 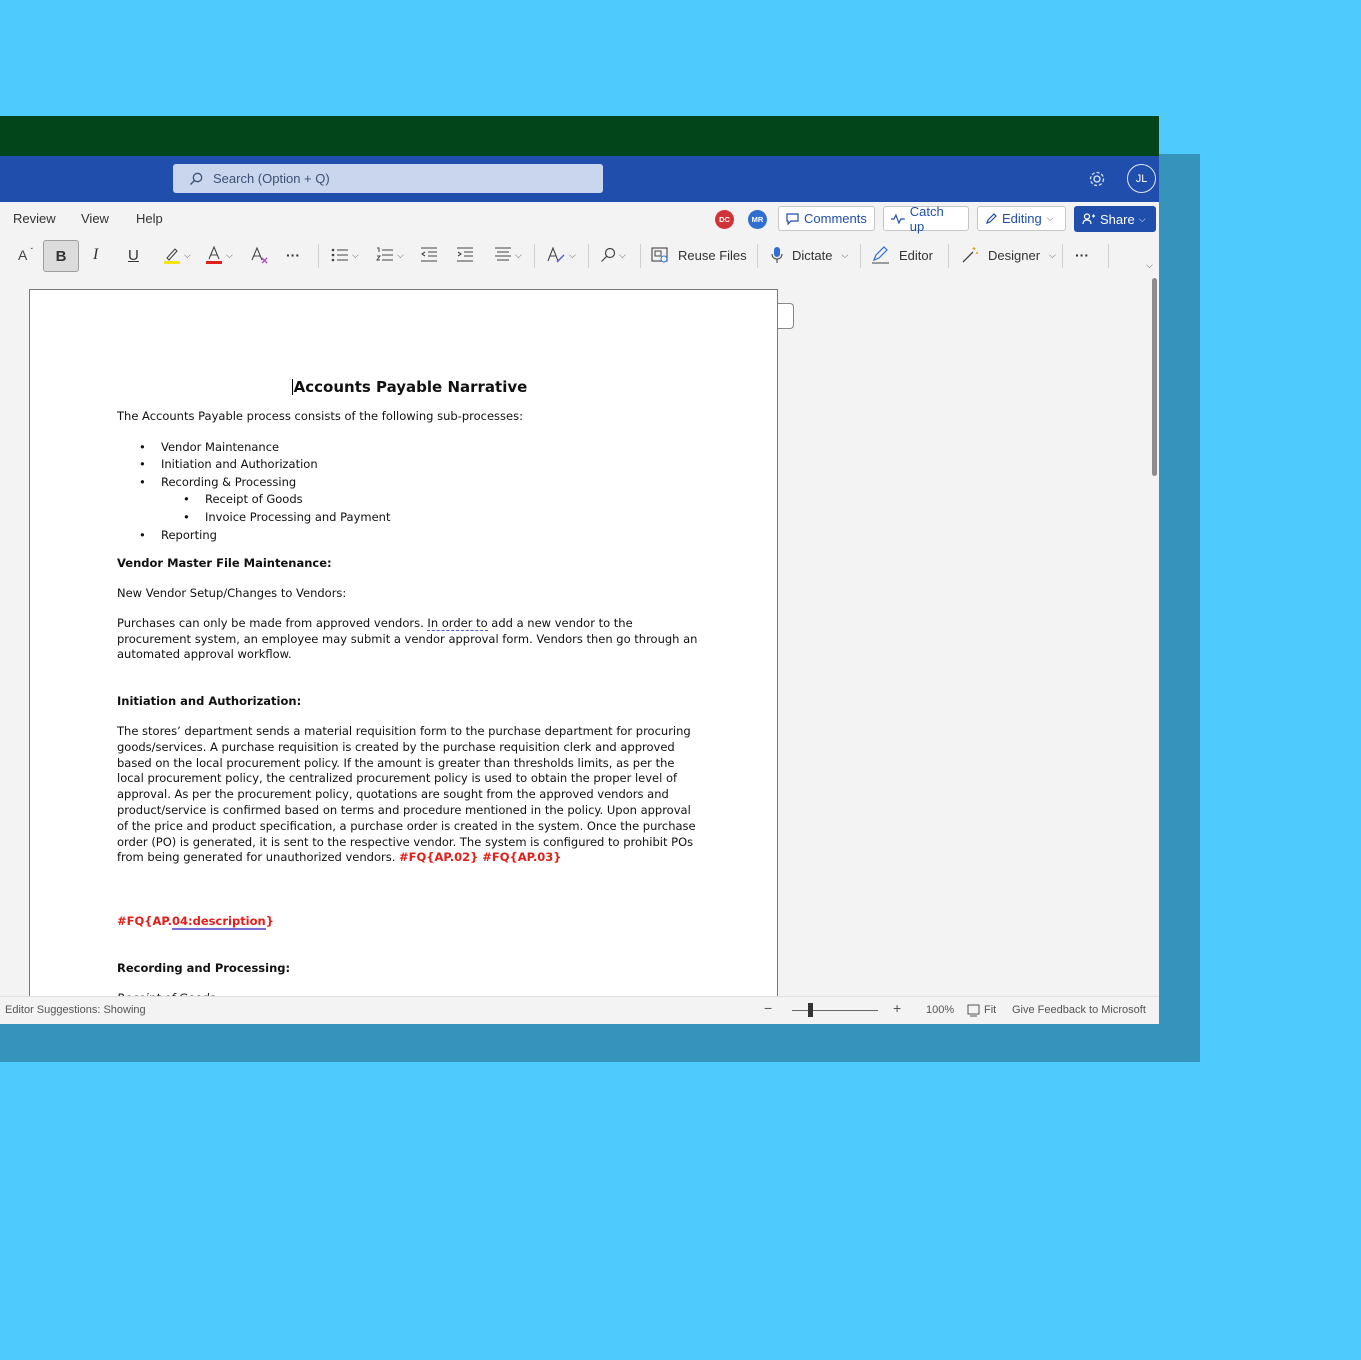 What do you see at coordinates (579, 136) in the screenshot?
I see `title-bar` at bounding box center [579, 136].